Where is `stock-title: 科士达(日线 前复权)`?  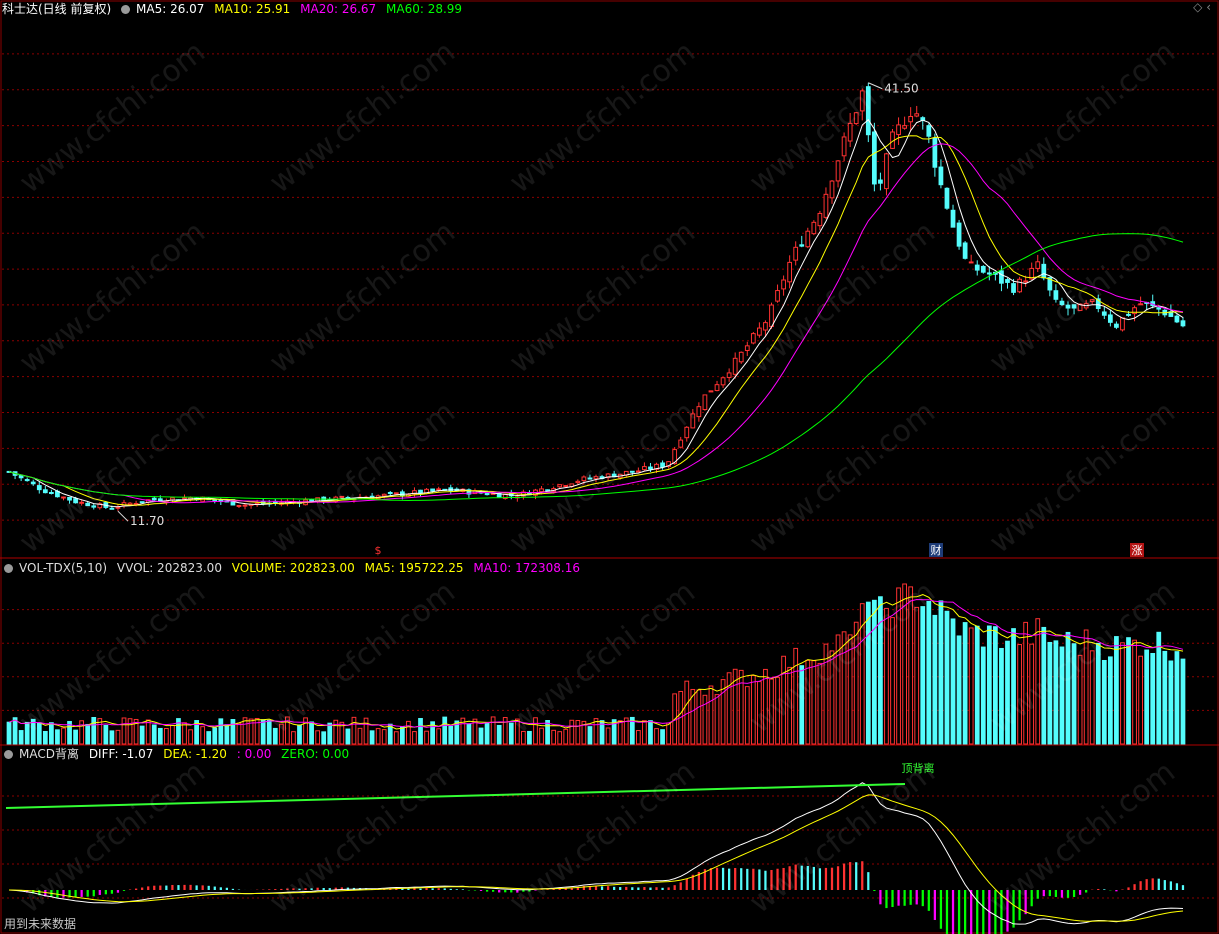 stock-title: 科士达(日线 前复权) is located at coordinates (56, 9).